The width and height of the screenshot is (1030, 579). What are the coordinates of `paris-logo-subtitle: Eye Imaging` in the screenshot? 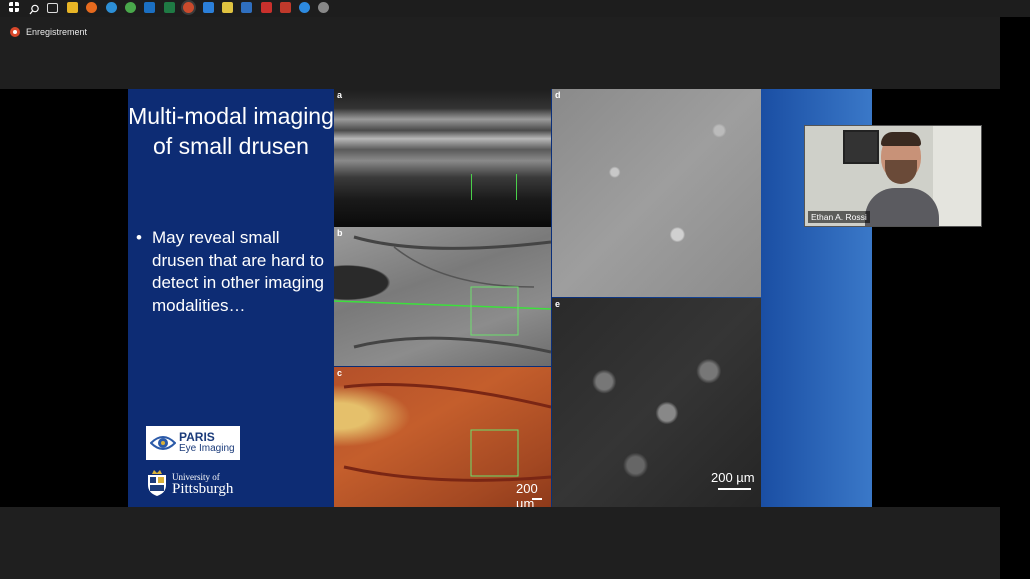 It's located at (207, 448).